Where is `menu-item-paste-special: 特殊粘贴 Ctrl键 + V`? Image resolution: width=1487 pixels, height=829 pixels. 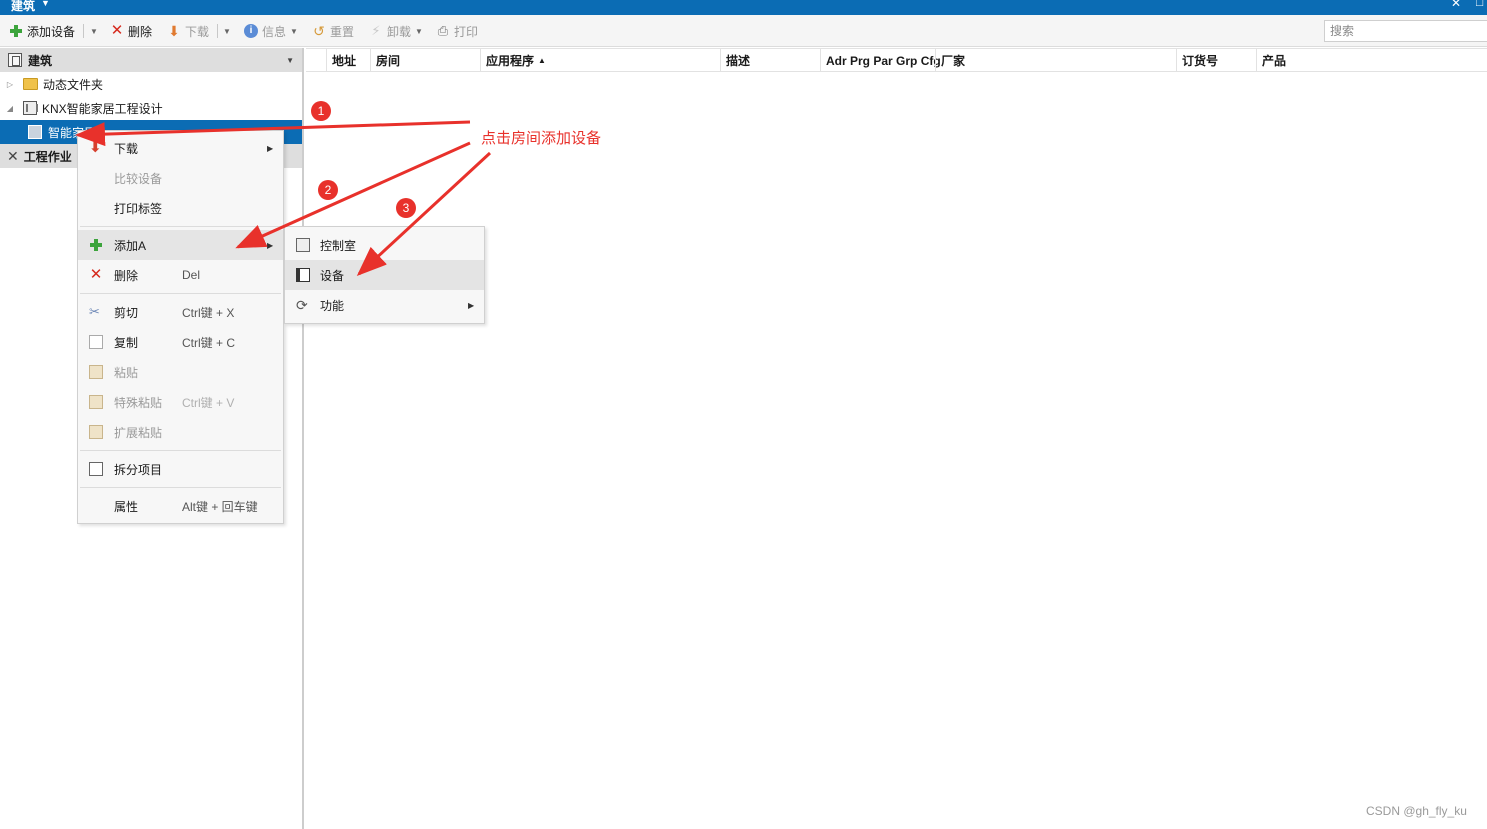
menu-item-paste-special: 特殊粘贴 Ctrl键 + V is located at coordinates (180, 402).